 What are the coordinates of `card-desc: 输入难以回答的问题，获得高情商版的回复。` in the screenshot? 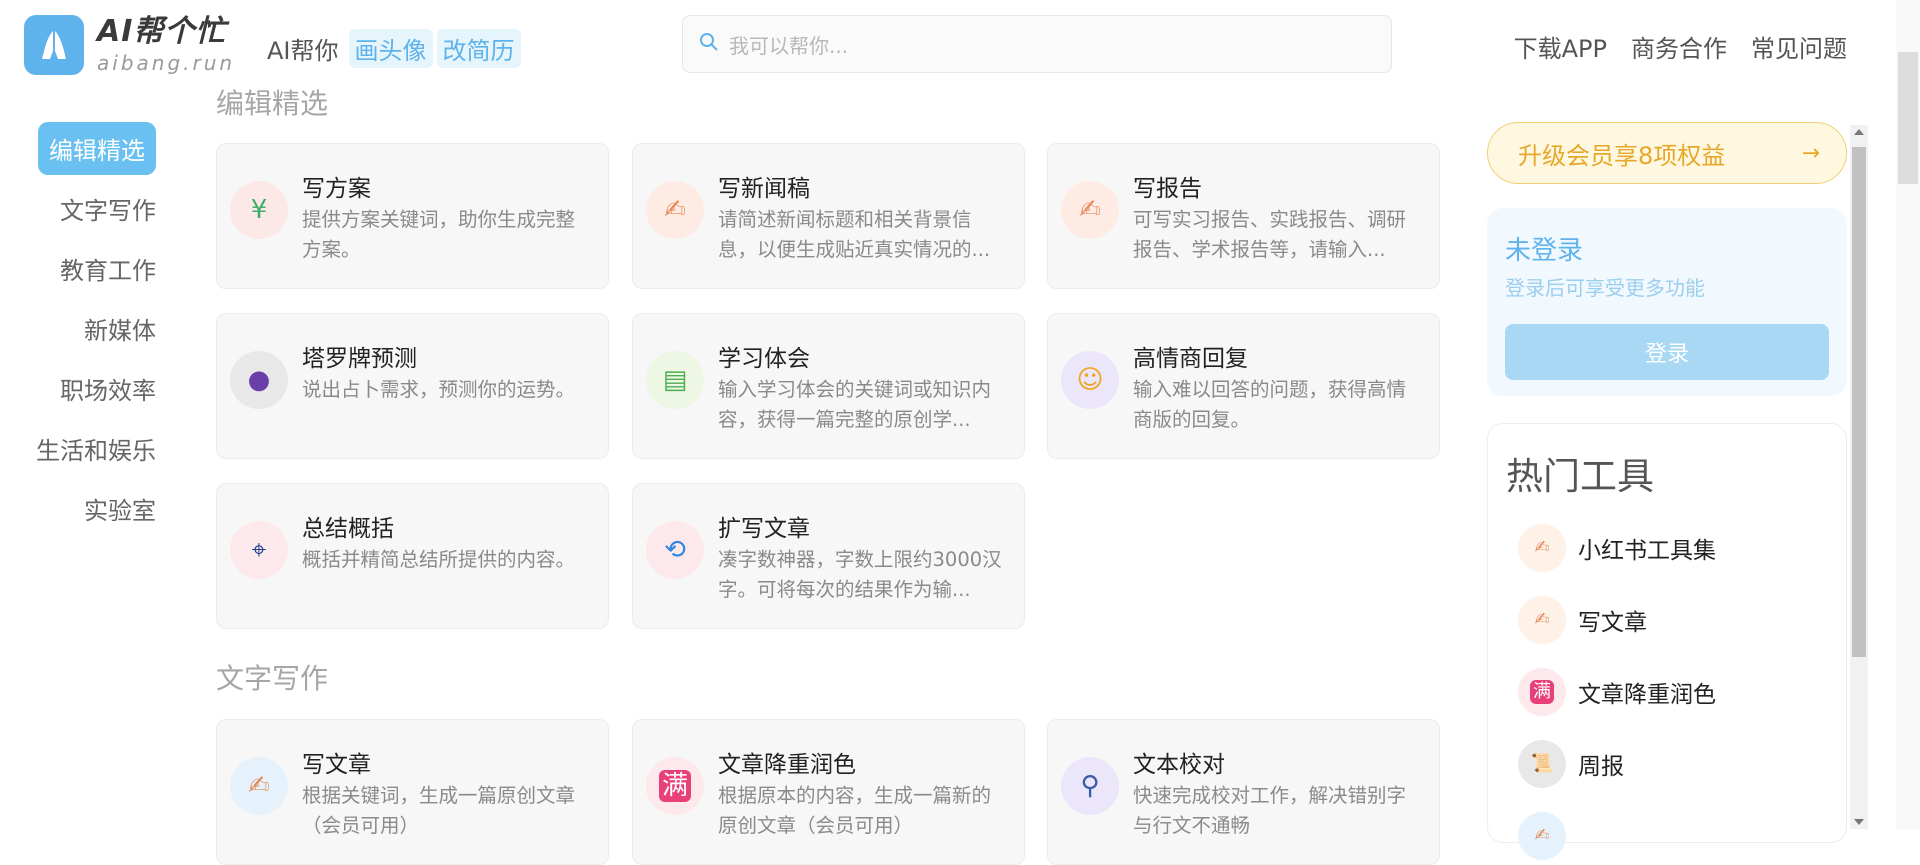 It's located at (1270, 404).